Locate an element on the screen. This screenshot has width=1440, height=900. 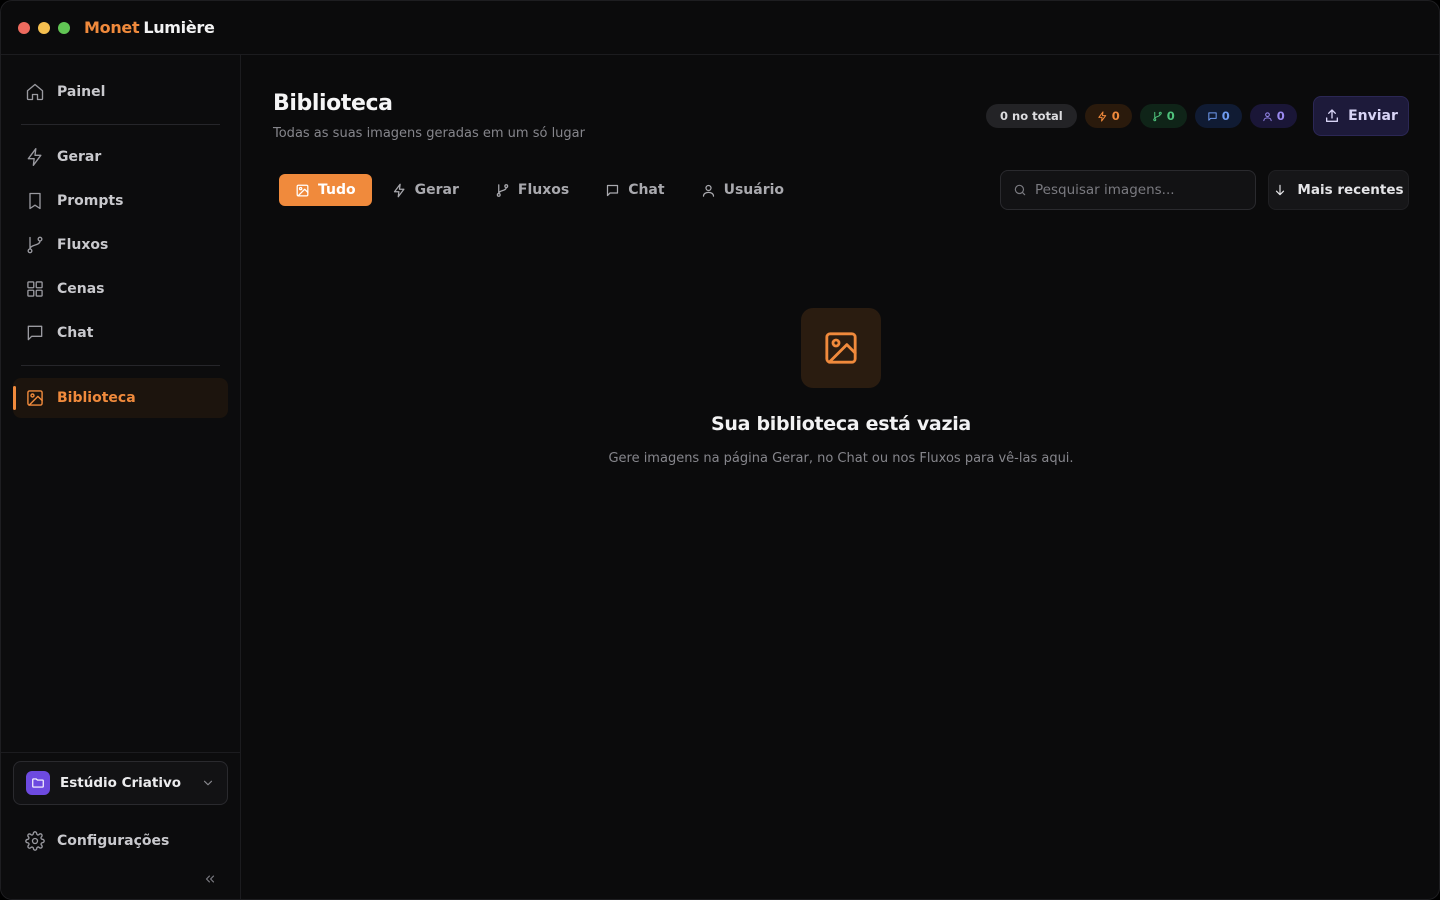
sidebar-item-label: Configurações is located at coordinates (113, 841).